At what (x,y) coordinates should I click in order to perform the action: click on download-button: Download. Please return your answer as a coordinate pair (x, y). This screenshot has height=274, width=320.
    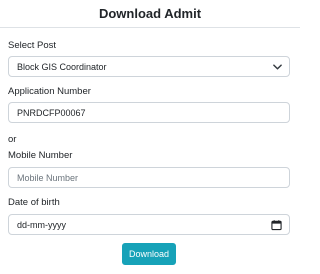
    Looking at the image, I should click on (149, 254).